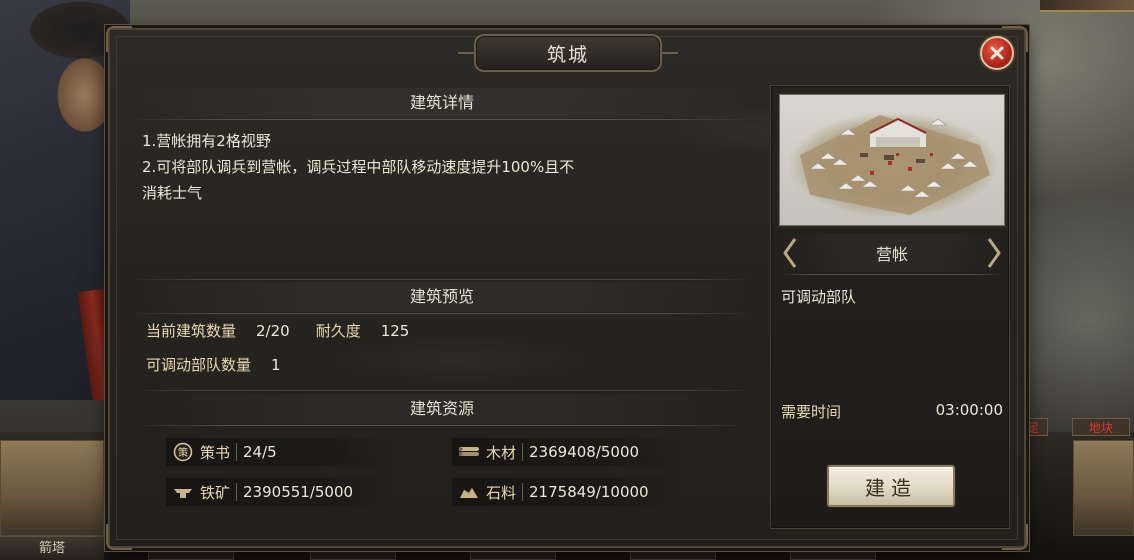 This screenshot has height=560, width=1134. What do you see at coordinates (501, 492) in the screenshot?
I see `resource-name: 石料` at bounding box center [501, 492].